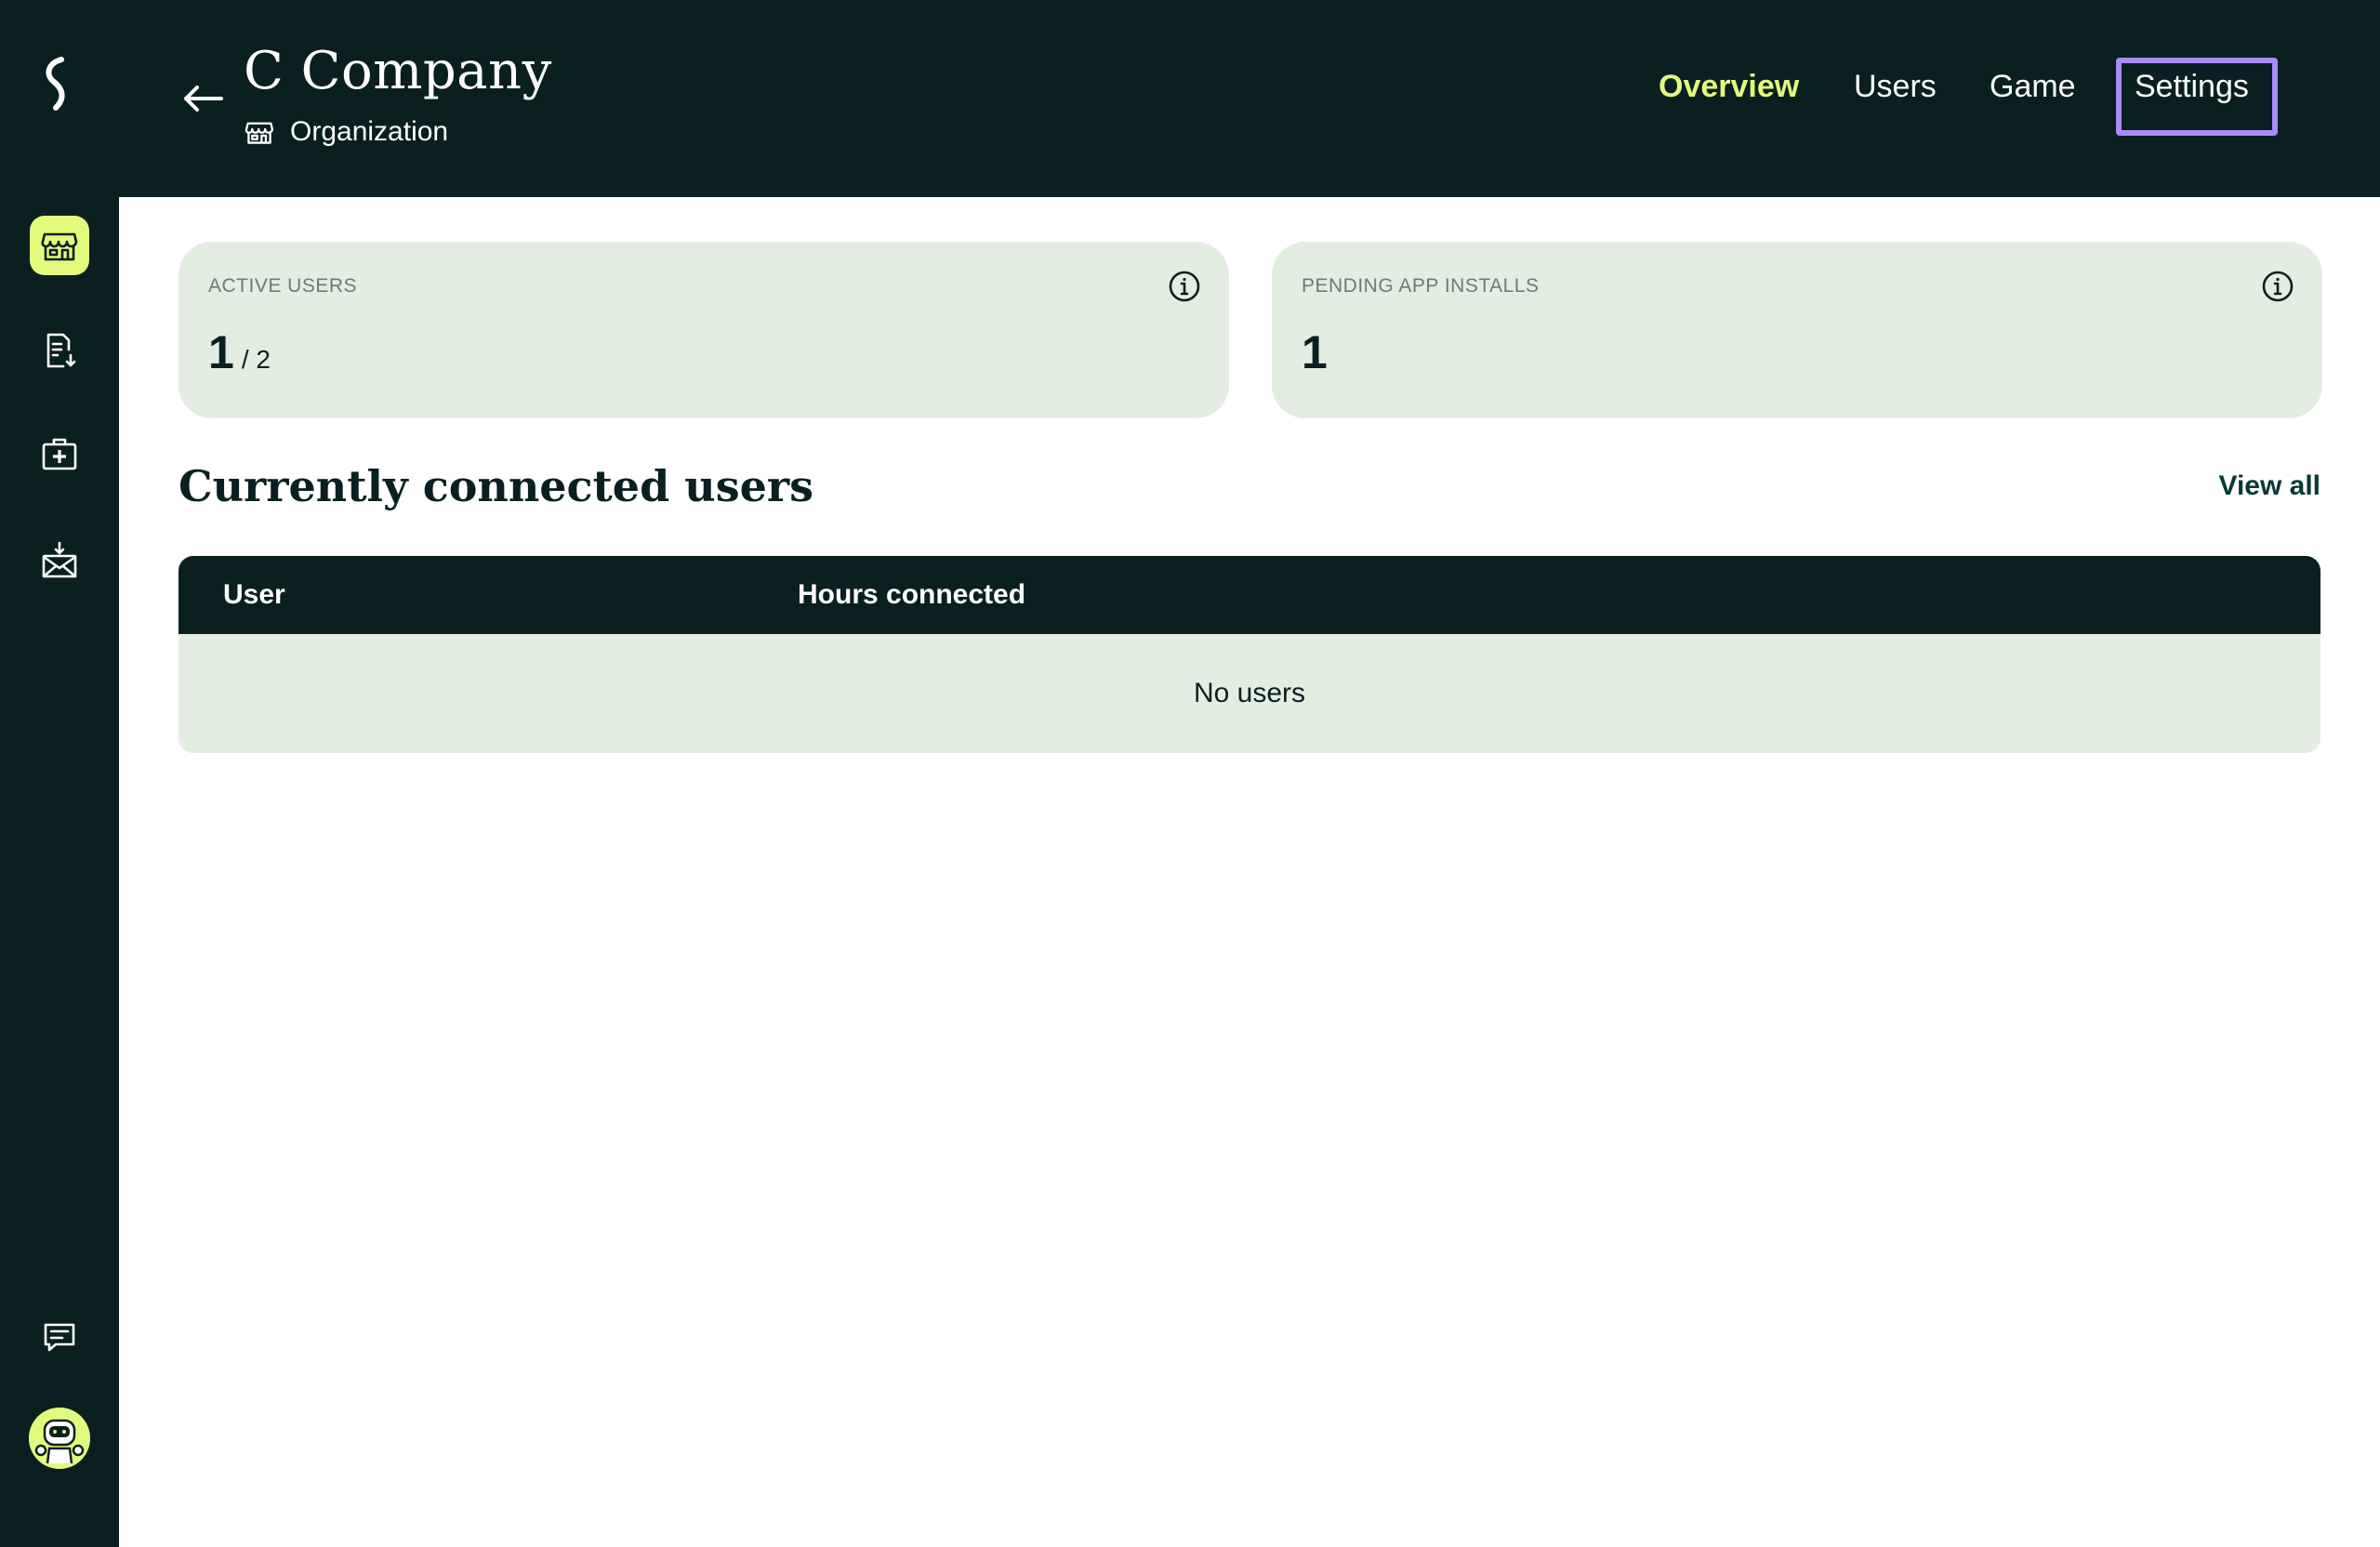 Image resolution: width=2380 pixels, height=1547 pixels. What do you see at coordinates (2269, 486) in the screenshot?
I see `view-all-link: View all` at bounding box center [2269, 486].